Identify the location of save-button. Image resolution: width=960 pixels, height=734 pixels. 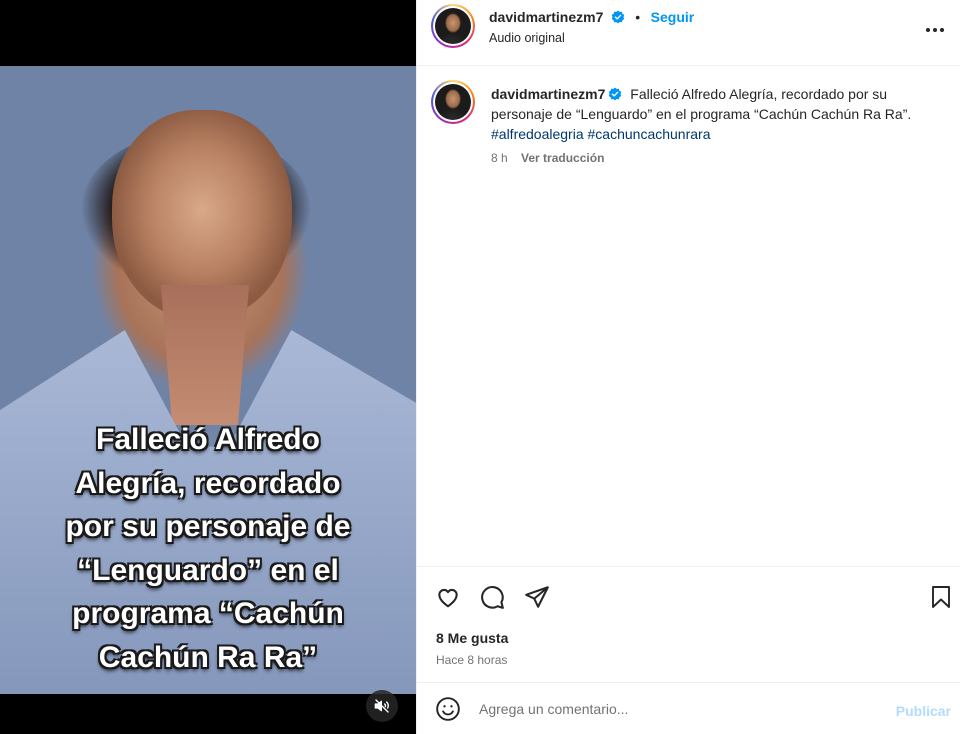
(941, 597).